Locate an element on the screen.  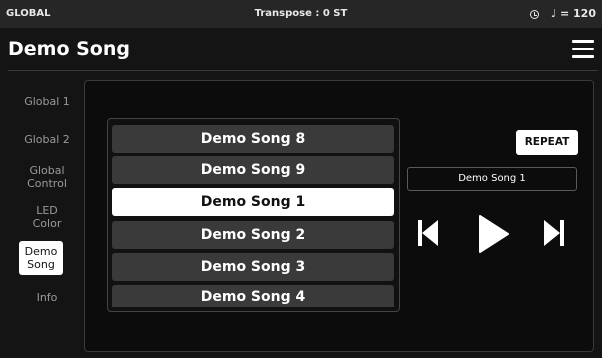
sidebar-item-info: Info is located at coordinates (47, 297).